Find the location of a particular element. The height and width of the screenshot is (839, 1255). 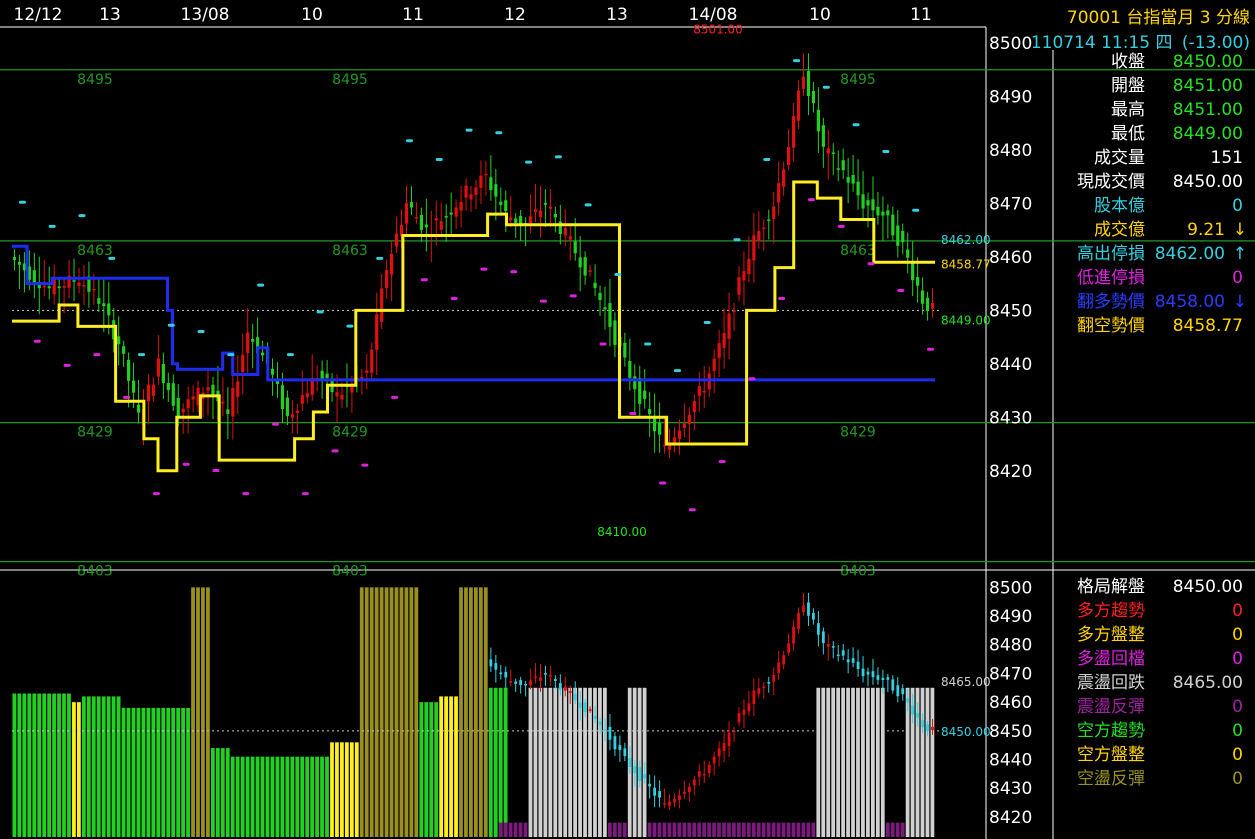

y-tick-label: 8450 is located at coordinates (1010, 732).